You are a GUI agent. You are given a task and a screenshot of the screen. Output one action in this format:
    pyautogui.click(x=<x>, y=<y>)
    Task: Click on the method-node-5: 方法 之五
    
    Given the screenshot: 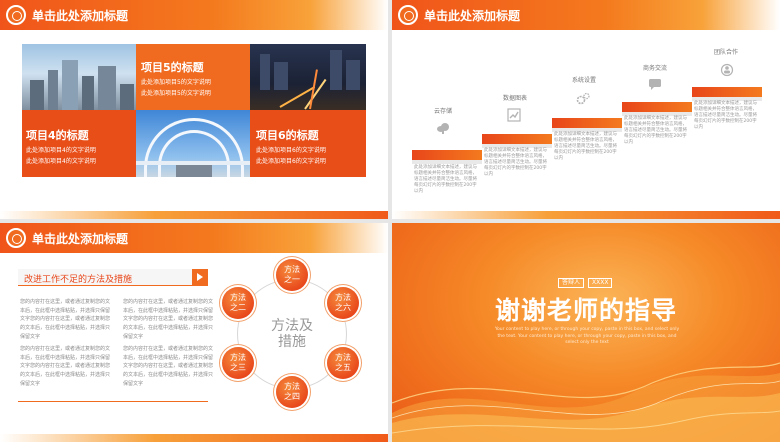 What is the action you would take?
    pyautogui.click(x=343, y=363)
    